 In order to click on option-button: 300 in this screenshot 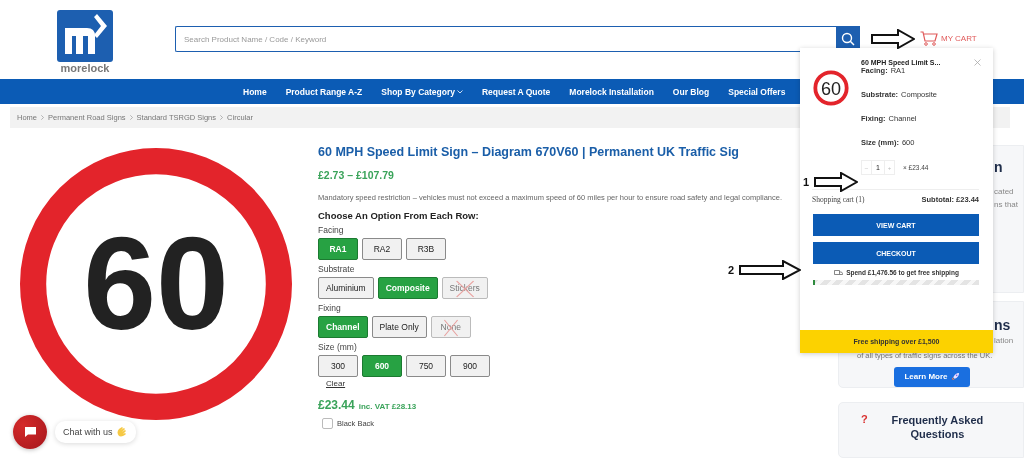, I will do `click(338, 366)`.